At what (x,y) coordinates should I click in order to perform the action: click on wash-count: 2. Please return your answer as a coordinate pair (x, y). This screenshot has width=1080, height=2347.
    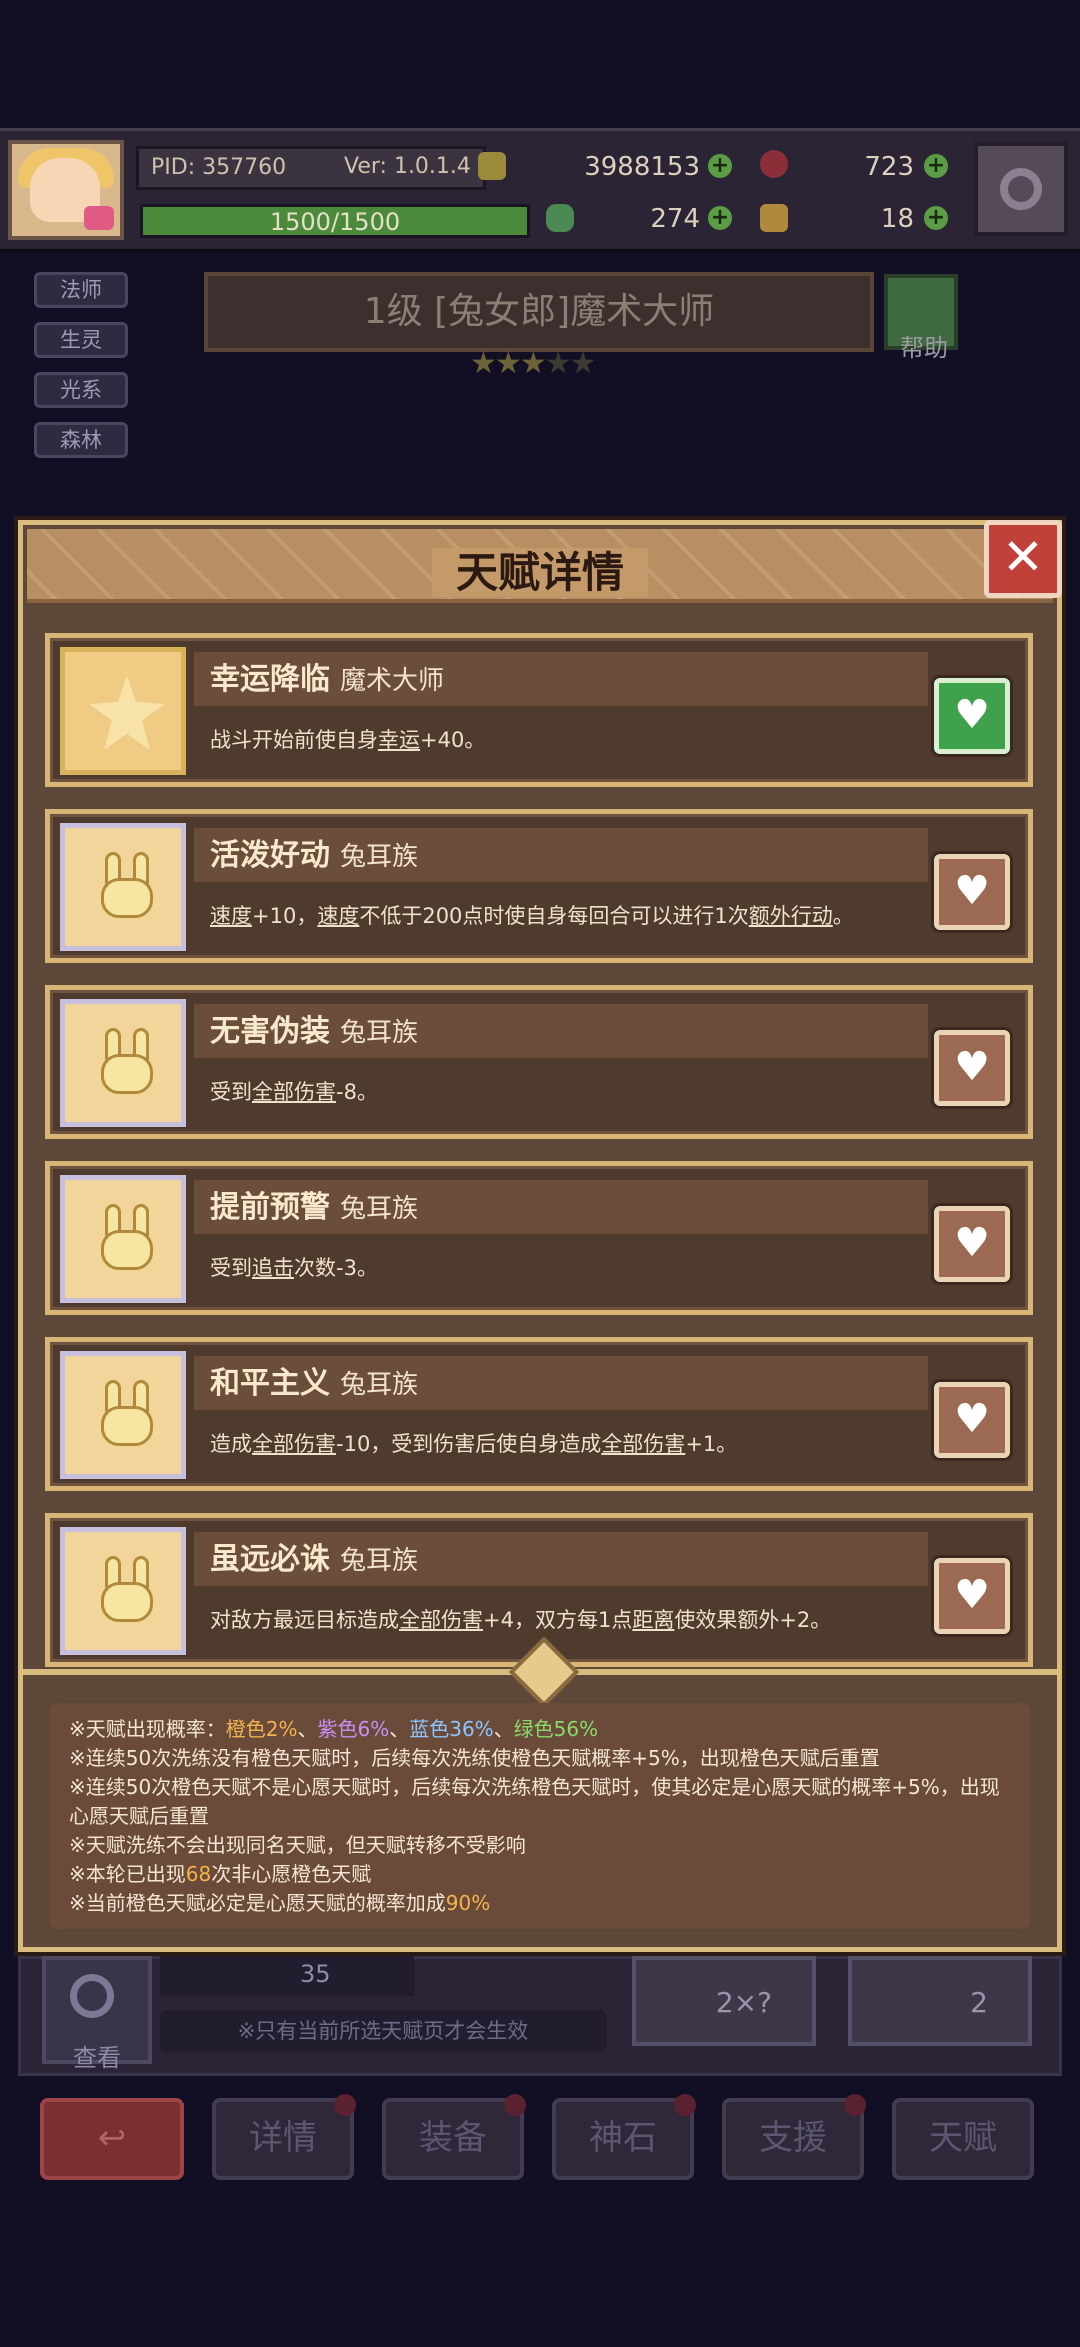
    Looking at the image, I should click on (979, 2002).